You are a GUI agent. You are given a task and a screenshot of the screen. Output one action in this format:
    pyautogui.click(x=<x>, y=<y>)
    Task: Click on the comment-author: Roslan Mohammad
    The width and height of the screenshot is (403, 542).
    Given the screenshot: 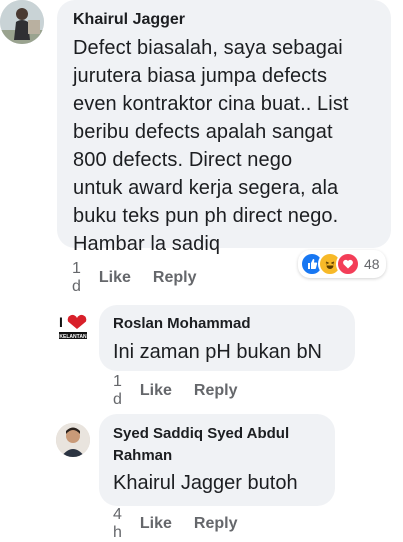 What is the action you would take?
    pyautogui.click(x=227, y=324)
    